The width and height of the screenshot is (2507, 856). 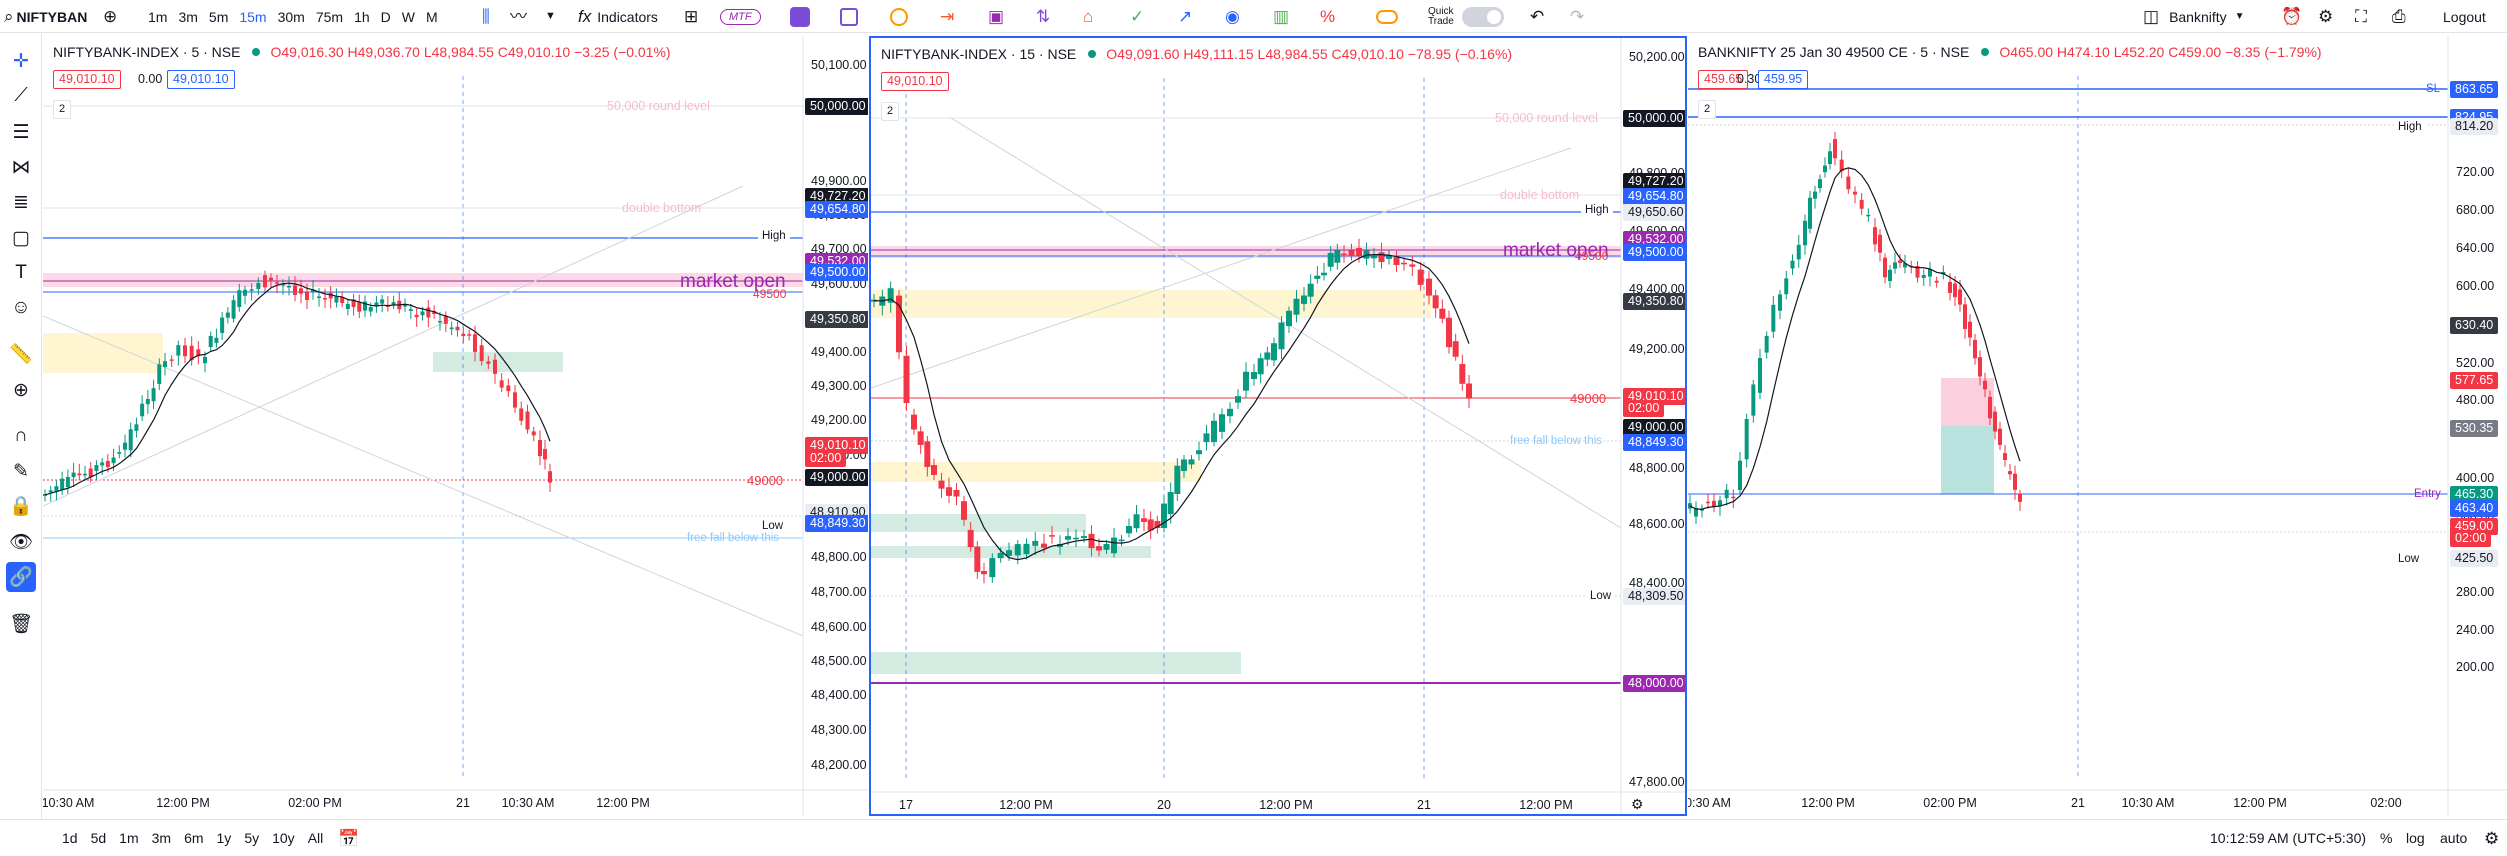 I want to click on chart-settings-button: ⚙, so click(x=2491, y=838).